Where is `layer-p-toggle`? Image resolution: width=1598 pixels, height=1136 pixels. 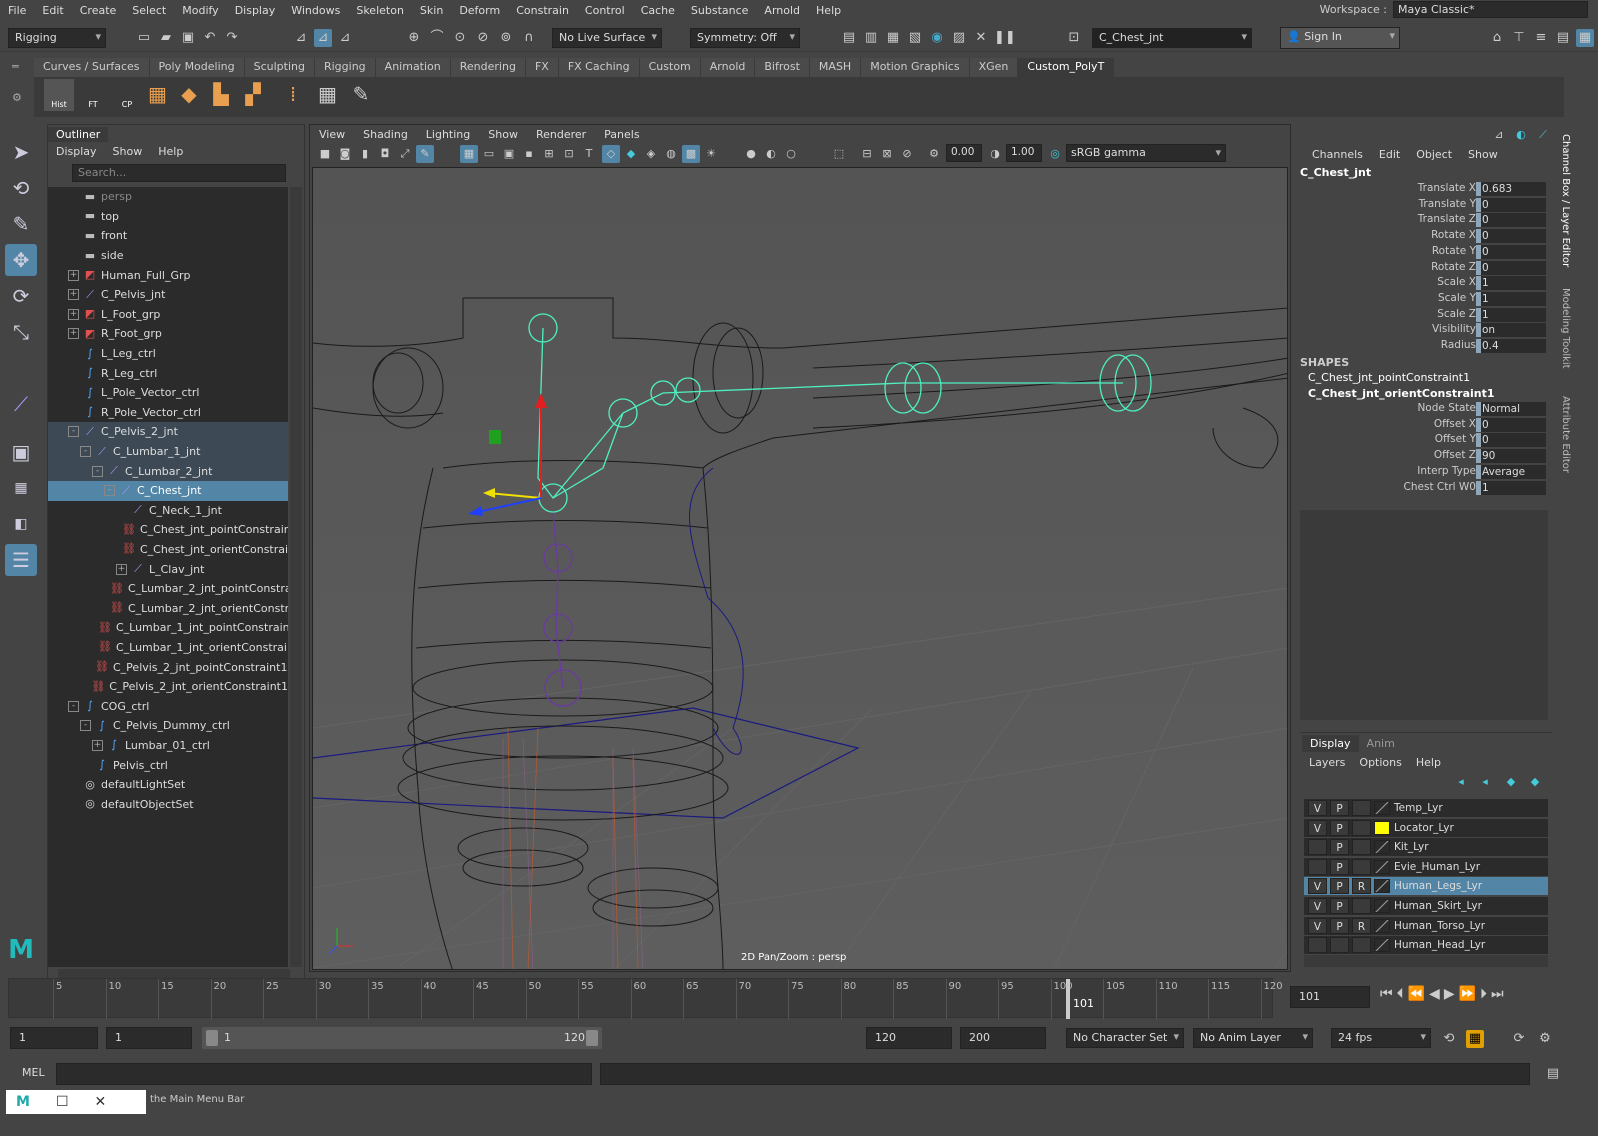
layer-p-toggle is located at coordinates (1339, 945).